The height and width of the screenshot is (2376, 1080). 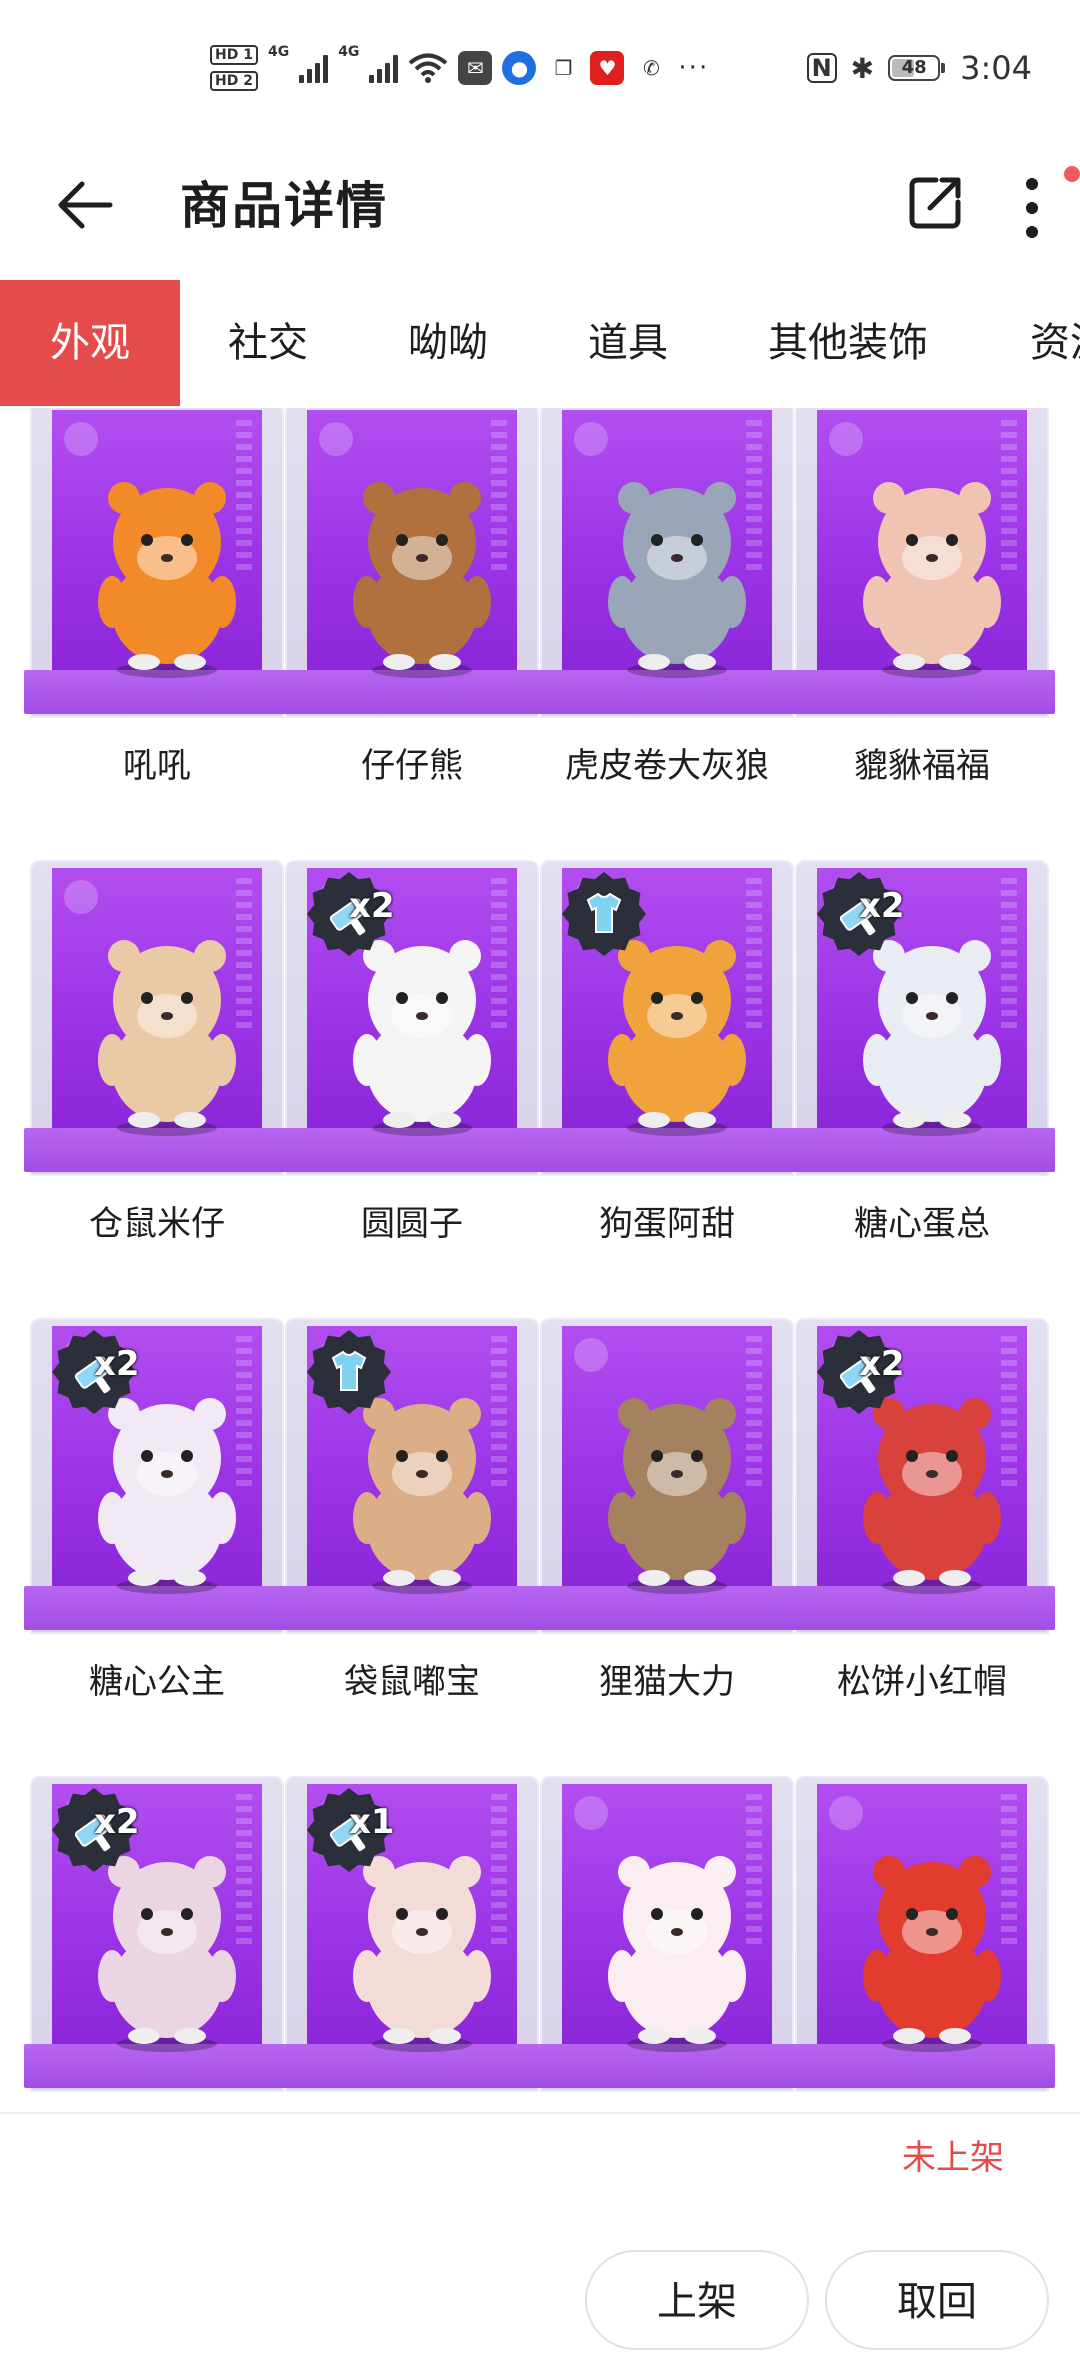 What do you see at coordinates (412, 766) in the screenshot?
I see `item-name: 仔仔熊` at bounding box center [412, 766].